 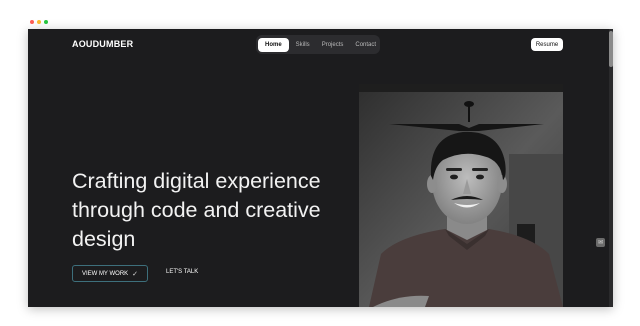 What do you see at coordinates (196, 210) in the screenshot?
I see `headline-line-2: through code and creative` at bounding box center [196, 210].